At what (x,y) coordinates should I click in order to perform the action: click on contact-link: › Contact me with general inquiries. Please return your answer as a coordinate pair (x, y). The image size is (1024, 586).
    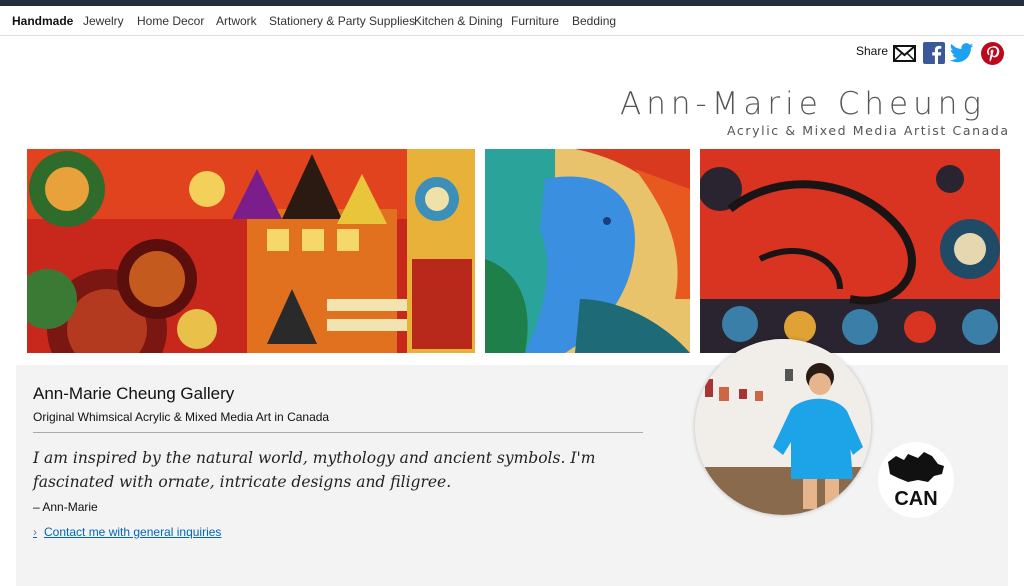
    Looking at the image, I should click on (127, 532).